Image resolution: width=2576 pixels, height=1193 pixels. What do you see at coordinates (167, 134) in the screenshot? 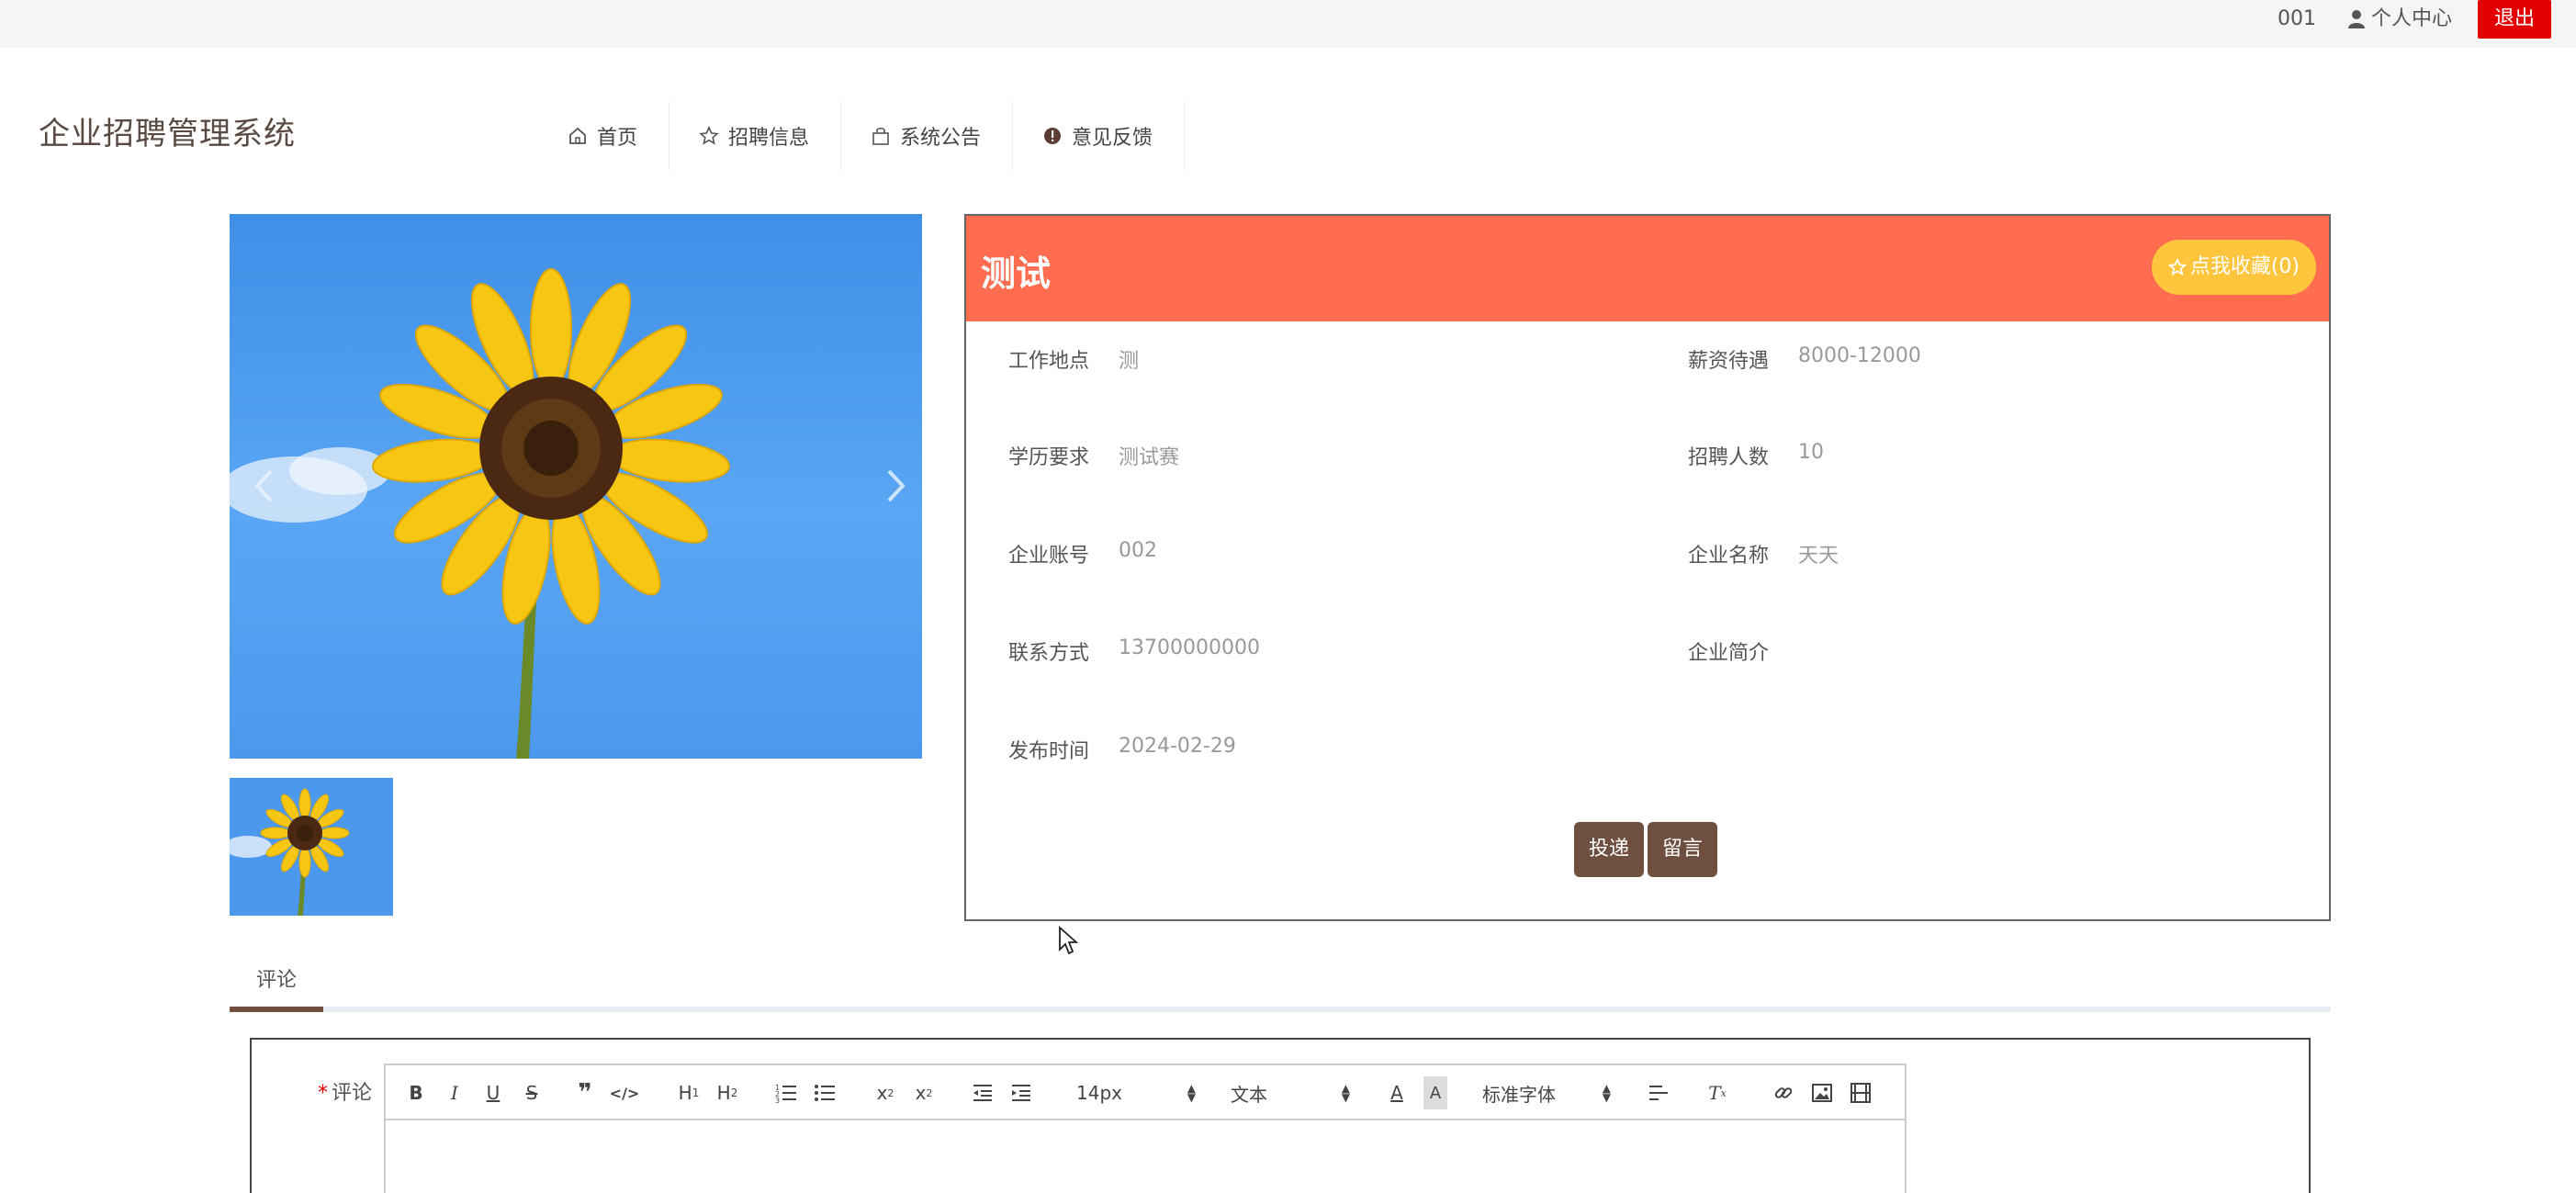
I see `site-title: 企业招聘管理系统` at bounding box center [167, 134].